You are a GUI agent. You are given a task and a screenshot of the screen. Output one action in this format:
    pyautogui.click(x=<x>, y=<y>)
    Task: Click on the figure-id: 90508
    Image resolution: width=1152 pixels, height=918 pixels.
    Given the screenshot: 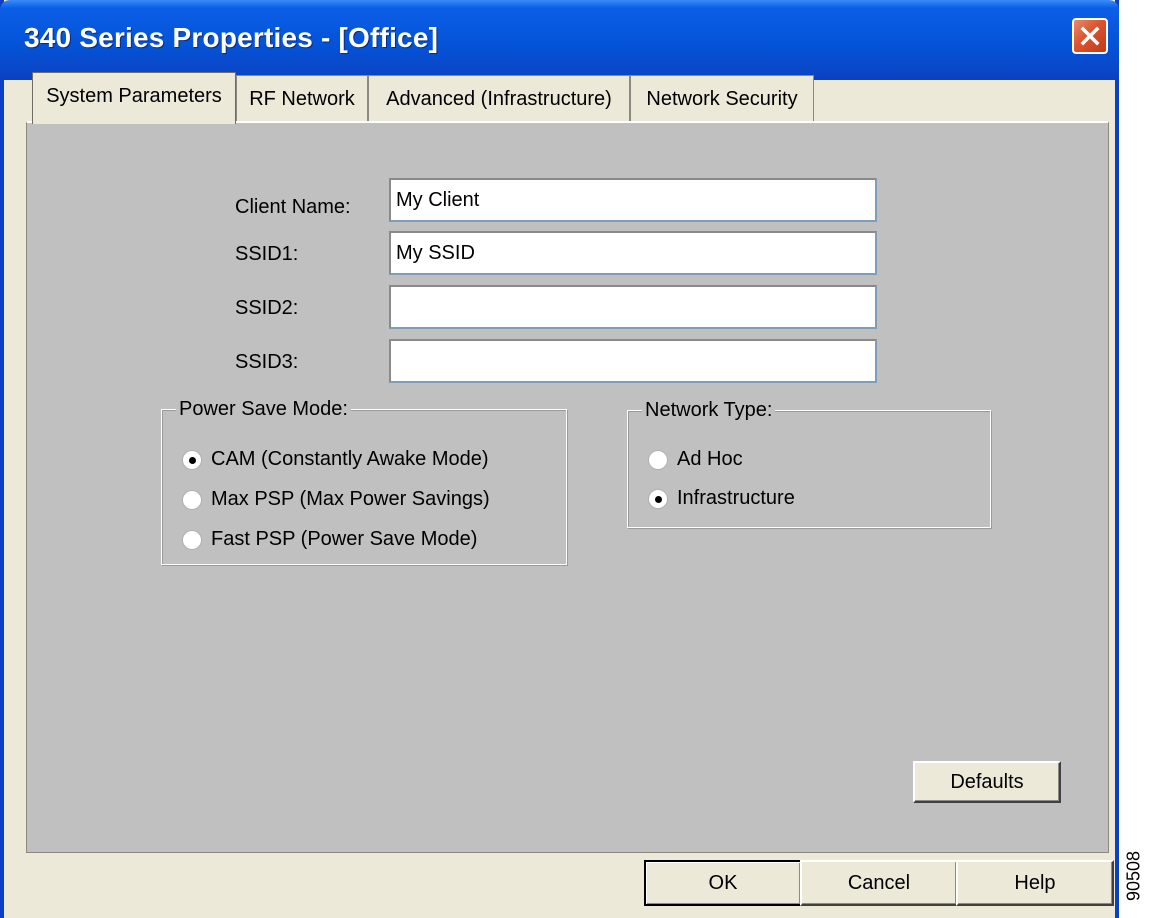 What is the action you would take?
    pyautogui.click(x=1133, y=876)
    